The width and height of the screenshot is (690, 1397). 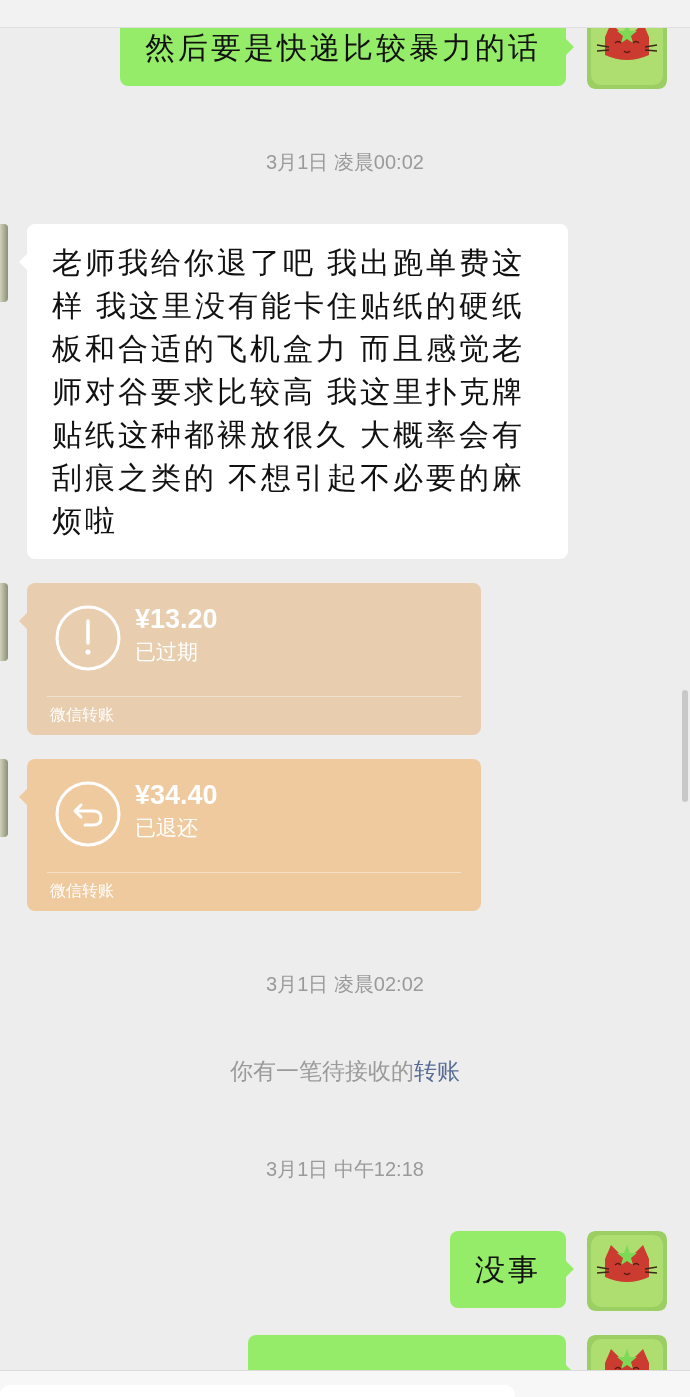 What do you see at coordinates (508, 1269) in the screenshot?
I see `message-bubble: 没事` at bounding box center [508, 1269].